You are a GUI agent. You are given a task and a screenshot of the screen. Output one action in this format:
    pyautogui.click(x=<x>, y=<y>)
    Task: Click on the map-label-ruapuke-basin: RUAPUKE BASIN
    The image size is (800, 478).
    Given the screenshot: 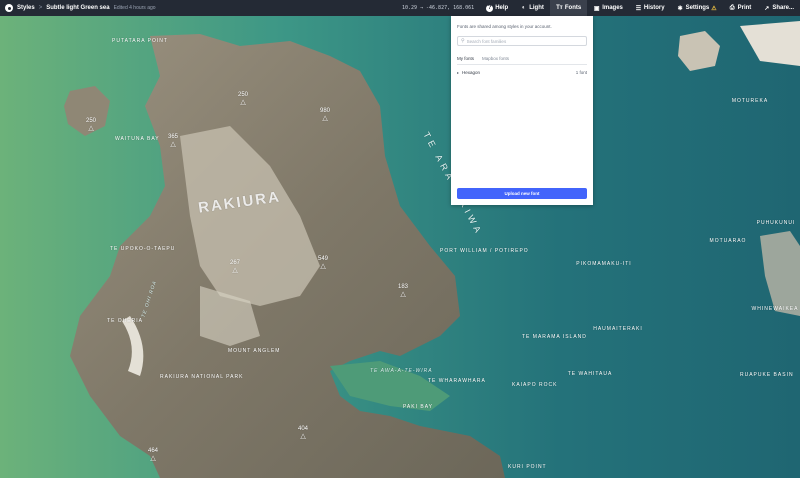 What is the action you would take?
    pyautogui.click(x=767, y=375)
    